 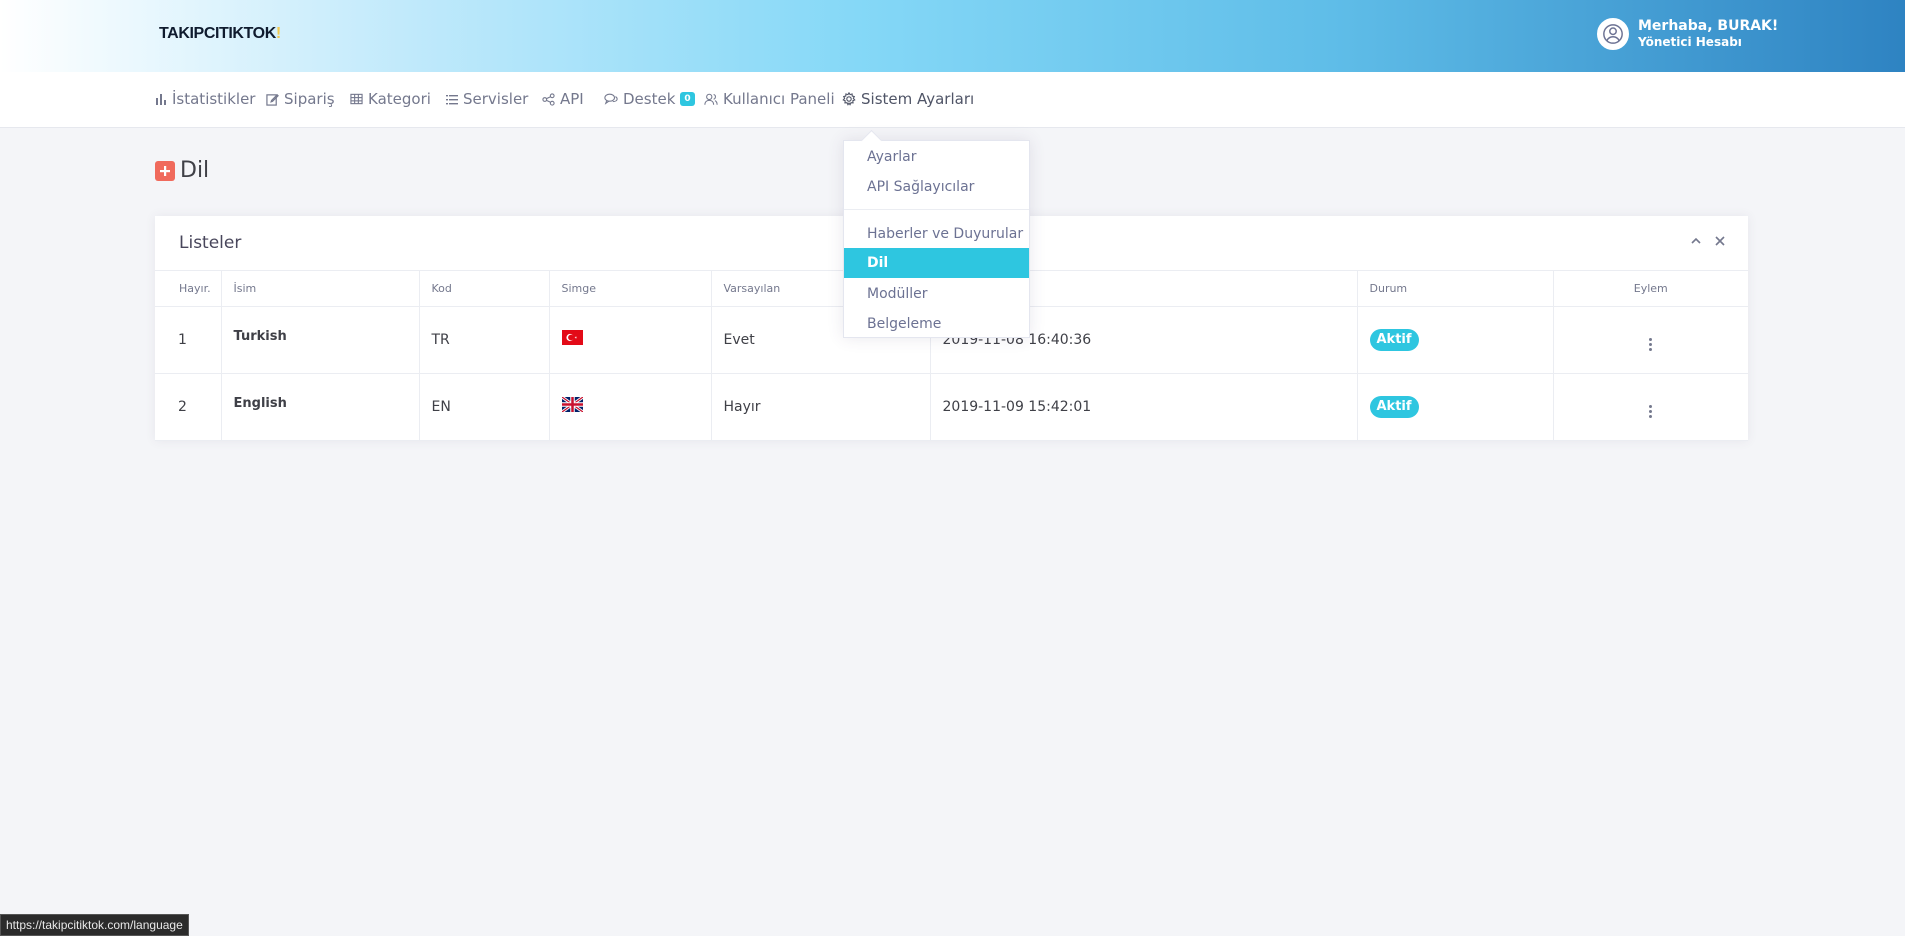 I want to click on nav-item-services: Servisler, so click(x=487, y=99).